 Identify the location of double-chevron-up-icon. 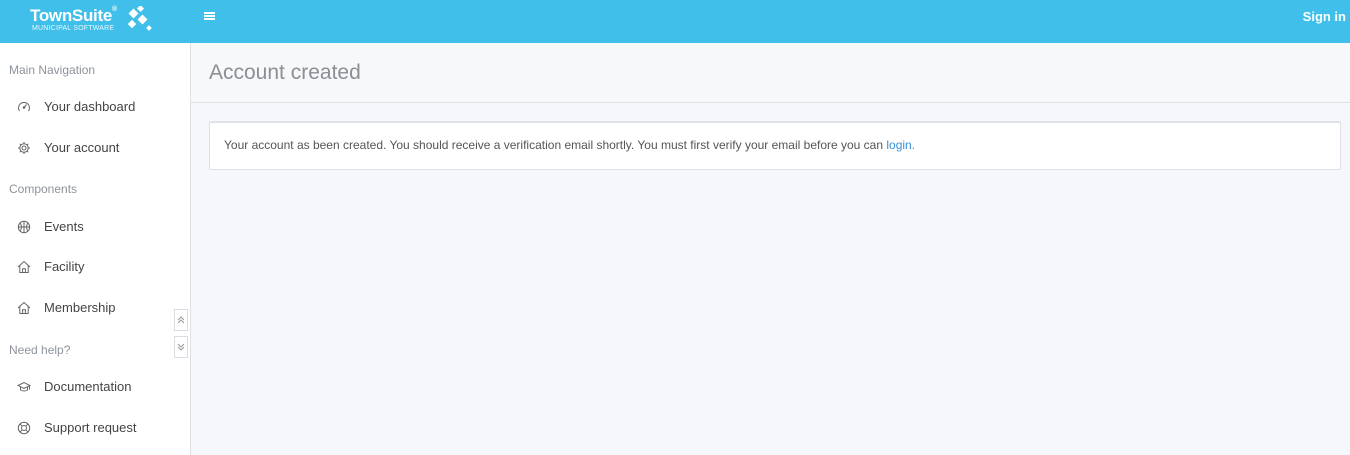
(181, 320).